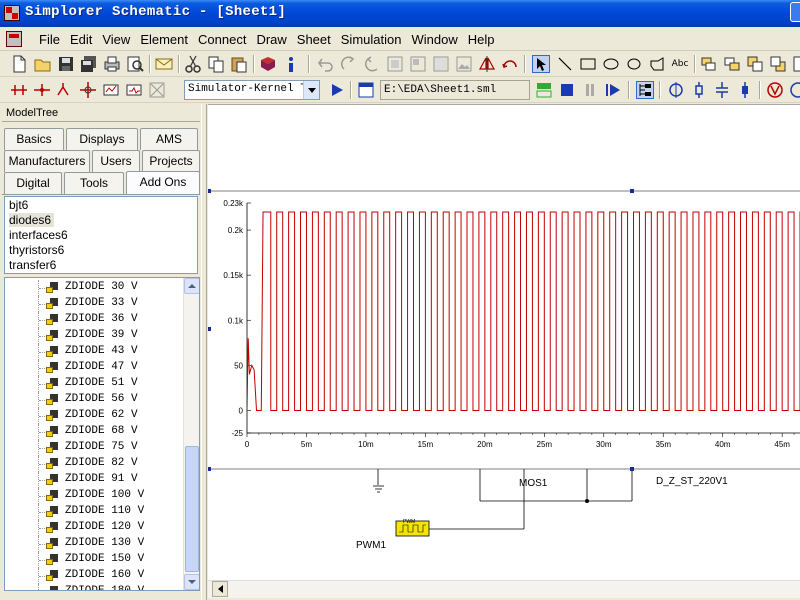 This screenshot has height=600, width=800. Describe the element at coordinates (378, 489) in the screenshot. I see `ground-symbol` at that location.